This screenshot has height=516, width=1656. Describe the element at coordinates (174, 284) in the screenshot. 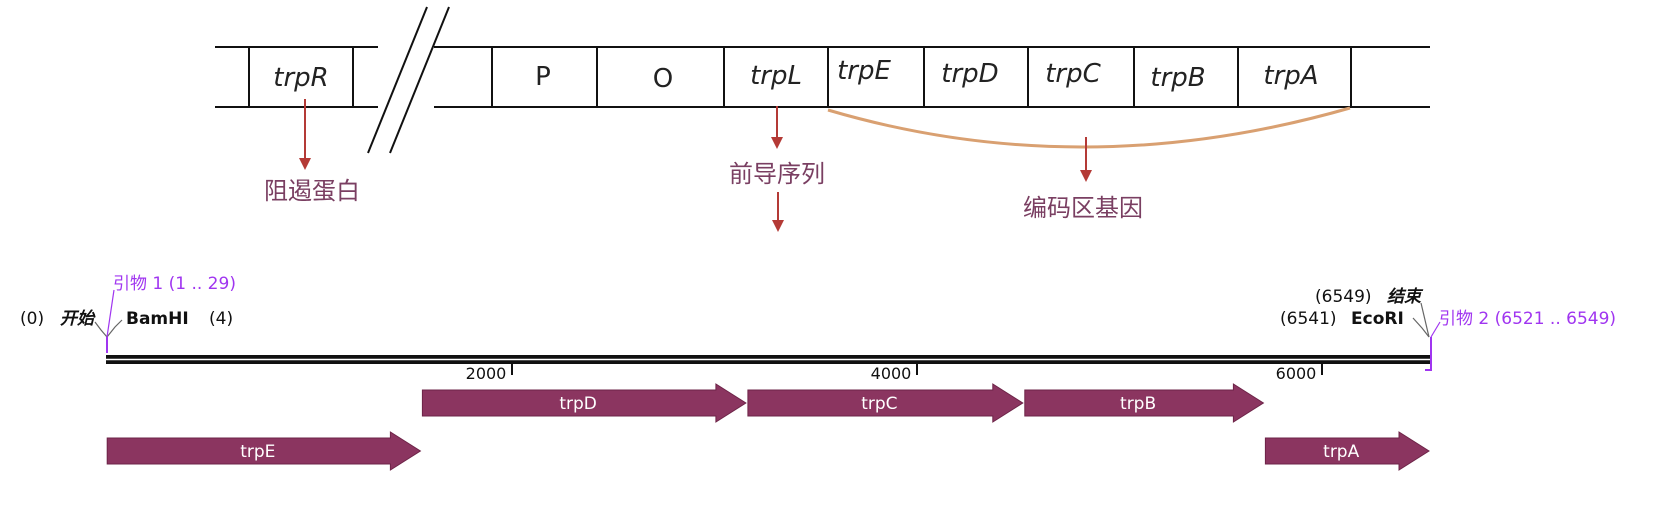

I see `primer1-label: 引物 1 (1 .. 29)` at that location.